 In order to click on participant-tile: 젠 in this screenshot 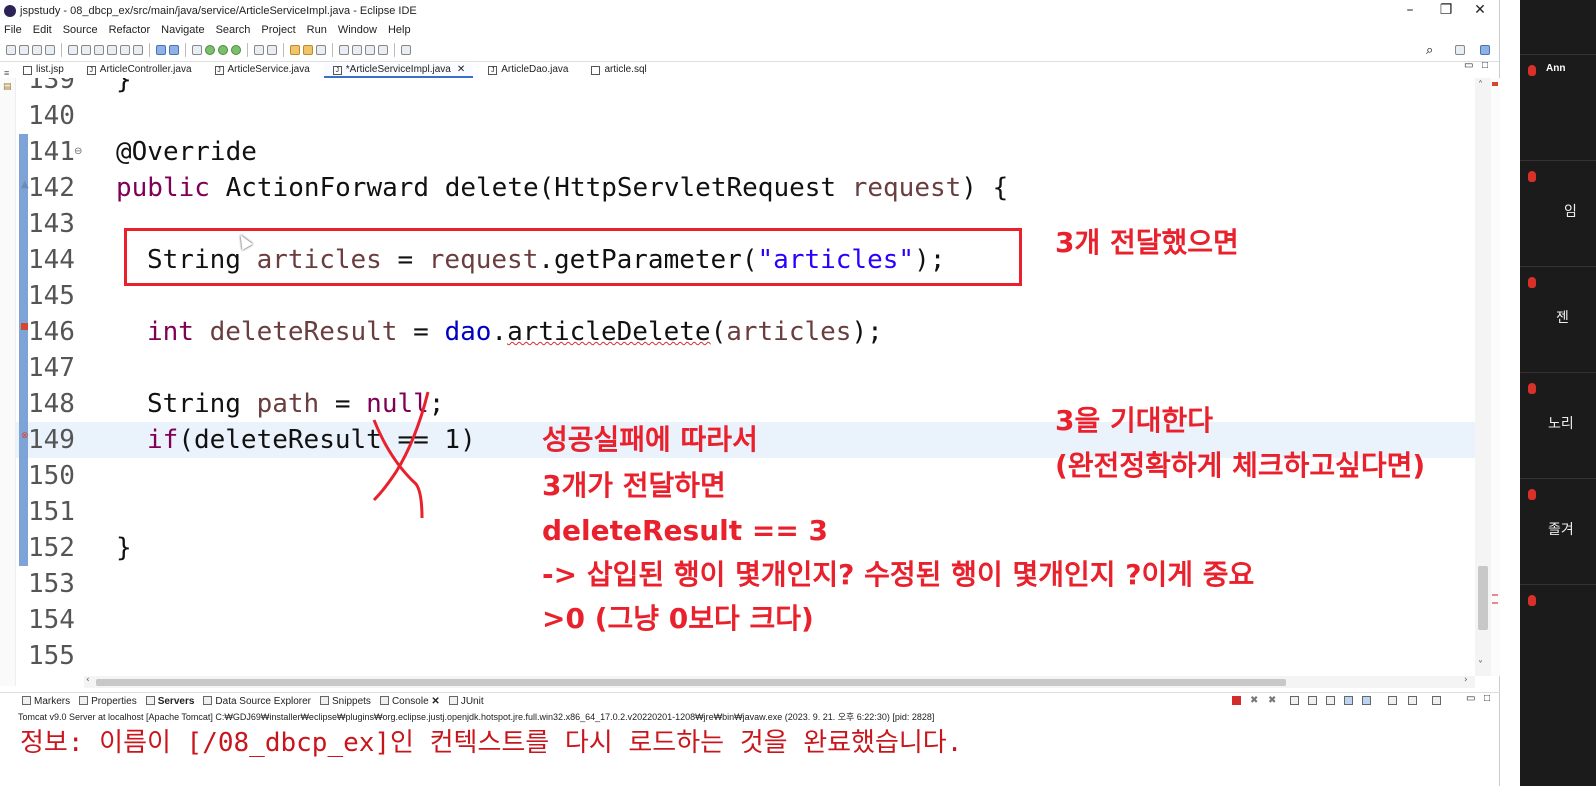, I will do `click(1558, 316)`.